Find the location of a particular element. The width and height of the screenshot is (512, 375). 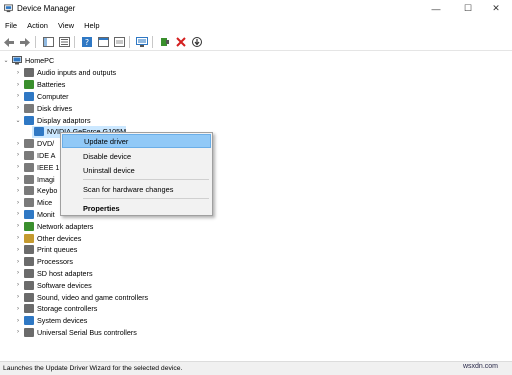

tree-item-label: Universal Serial Bus controllers is located at coordinates (87, 332).